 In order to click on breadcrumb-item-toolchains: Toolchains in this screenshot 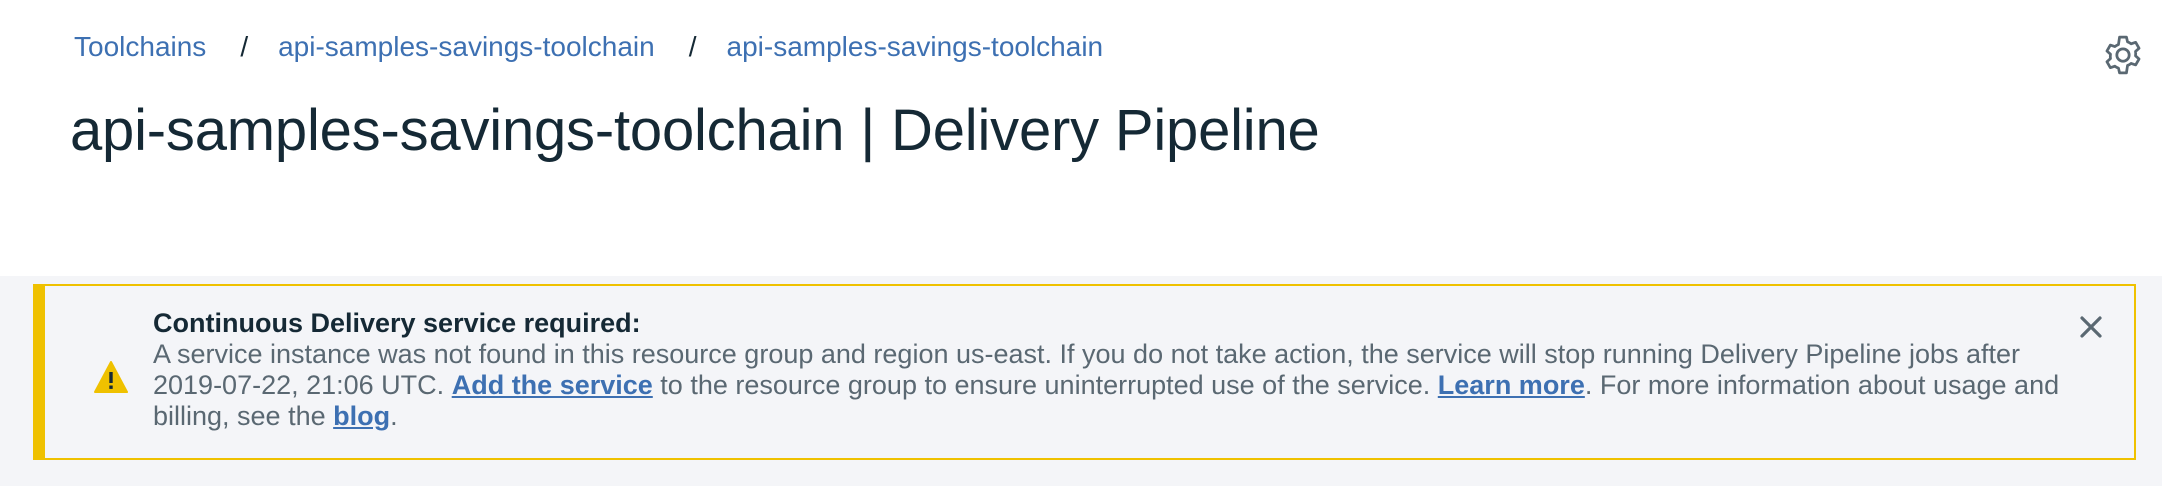, I will do `click(140, 47)`.